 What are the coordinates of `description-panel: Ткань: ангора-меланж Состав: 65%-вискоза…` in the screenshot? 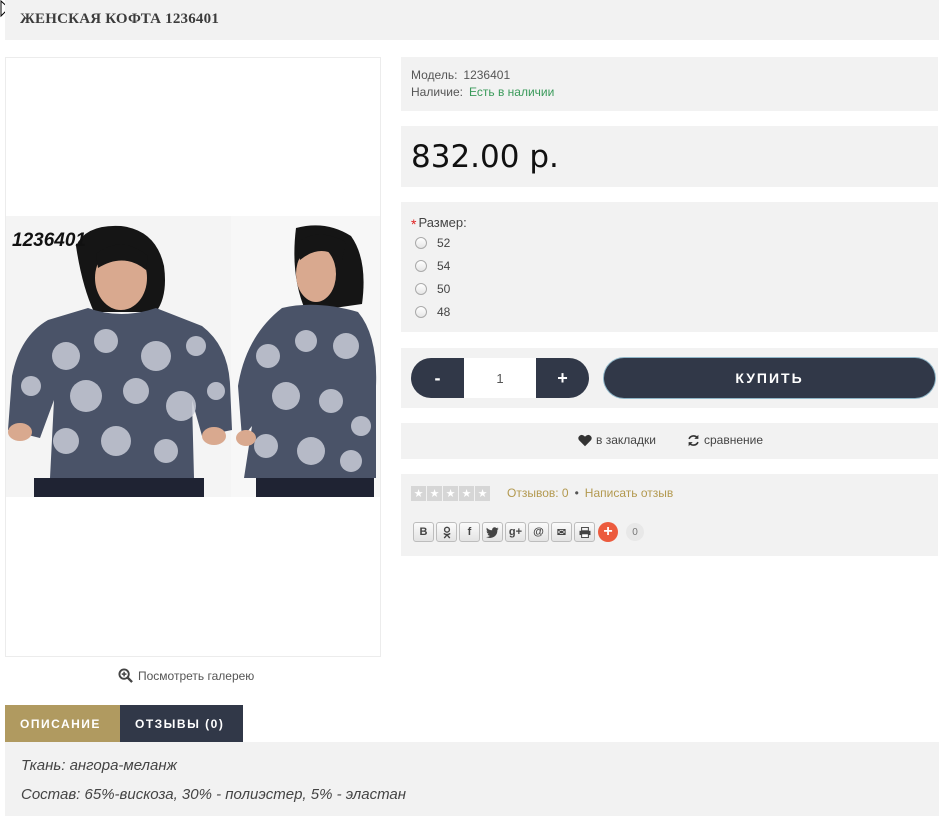 It's located at (472, 779).